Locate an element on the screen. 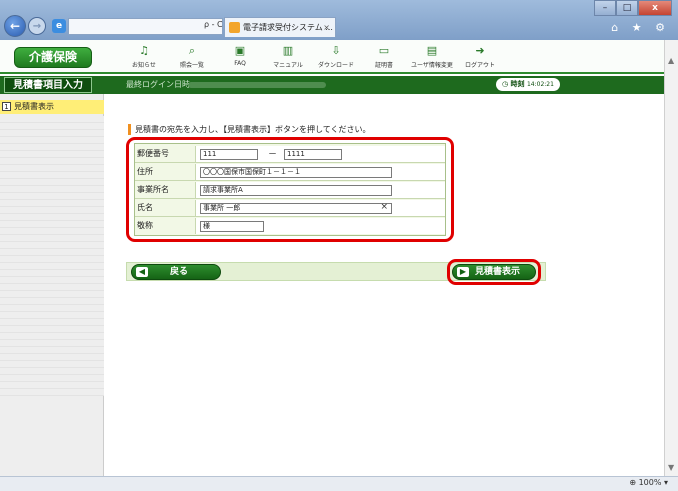  tool-notice: ♫ お知らせ is located at coordinates (144, 56).